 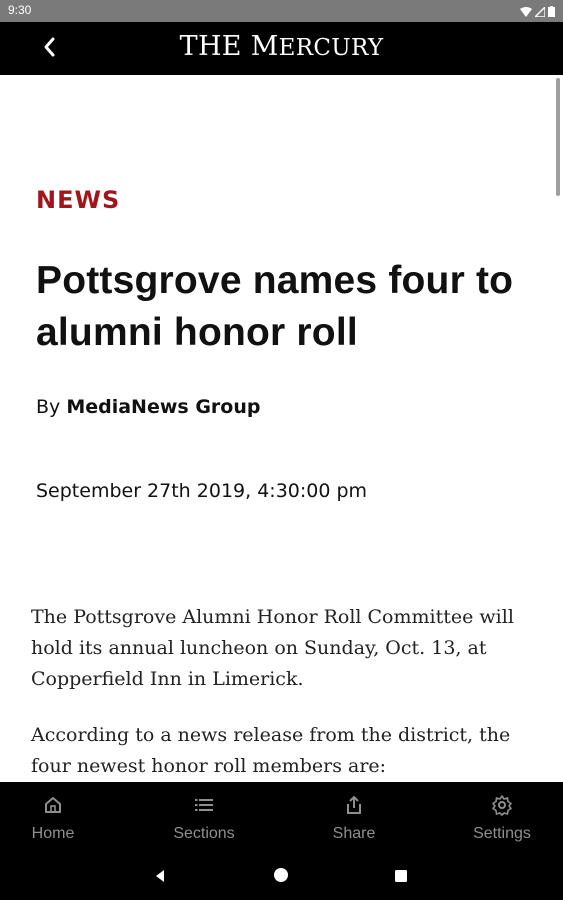 What do you see at coordinates (204, 818) in the screenshot?
I see `nav-item-sections: Sections` at bounding box center [204, 818].